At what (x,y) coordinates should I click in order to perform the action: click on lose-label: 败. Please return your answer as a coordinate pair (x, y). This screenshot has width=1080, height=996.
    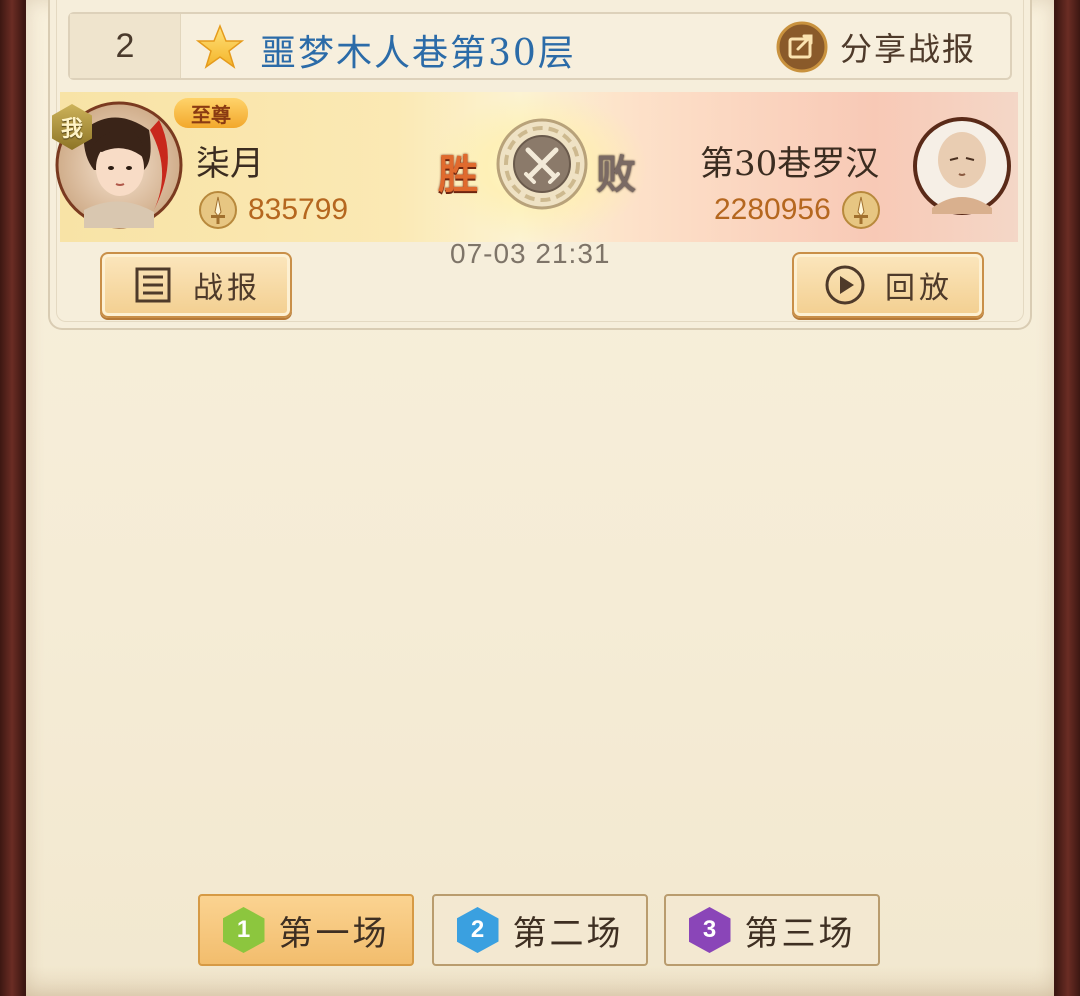
    Looking at the image, I should click on (616, 174).